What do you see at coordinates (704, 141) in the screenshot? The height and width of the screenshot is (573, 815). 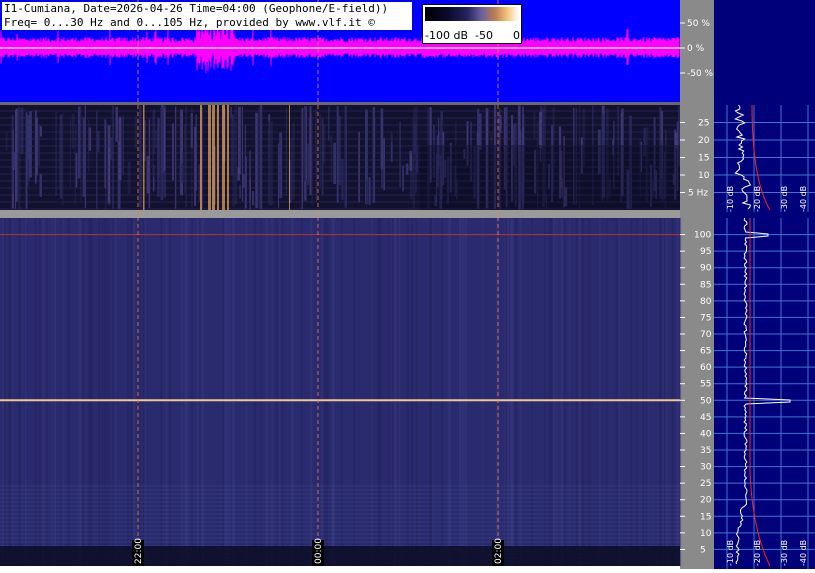 I see `low-freq-tick-label: 20` at bounding box center [704, 141].